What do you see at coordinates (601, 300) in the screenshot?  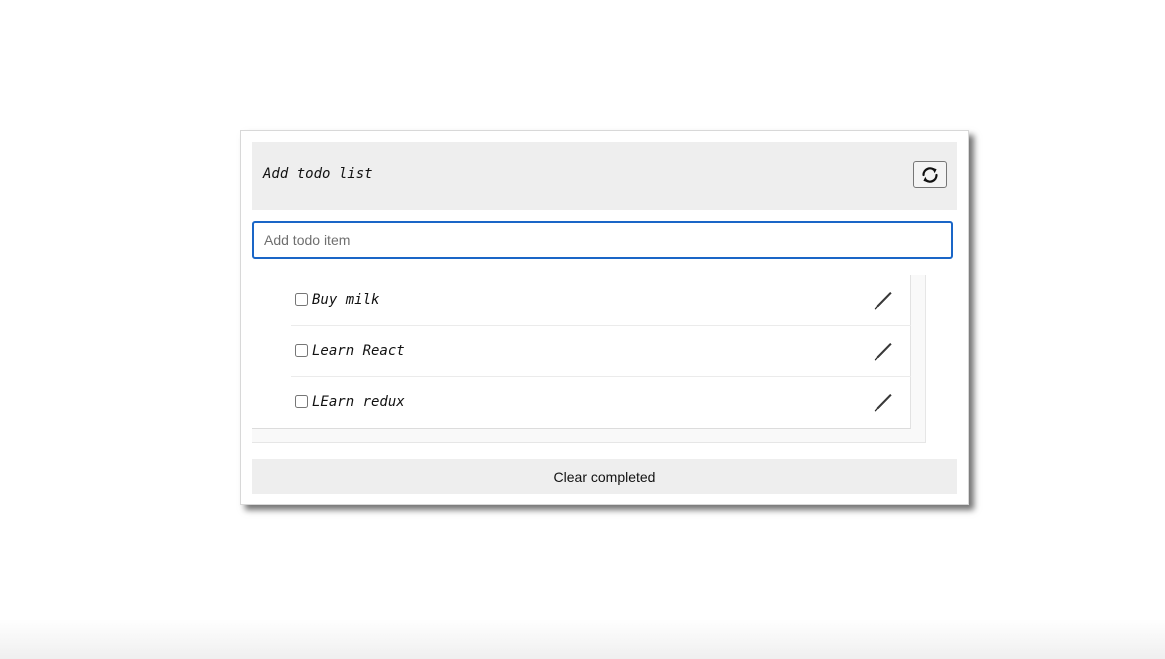 I see `todo-item-buy-milk: Buy milk` at bounding box center [601, 300].